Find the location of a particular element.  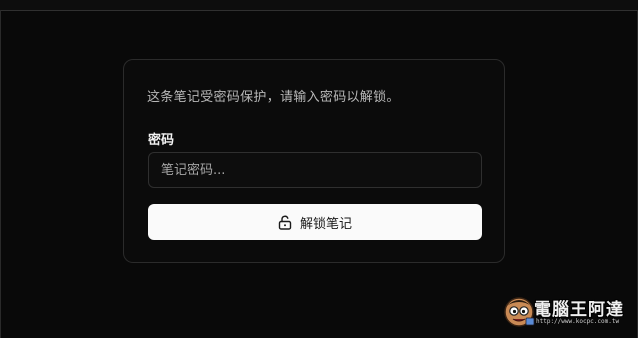

mascot-face-icon is located at coordinates (519, 312).